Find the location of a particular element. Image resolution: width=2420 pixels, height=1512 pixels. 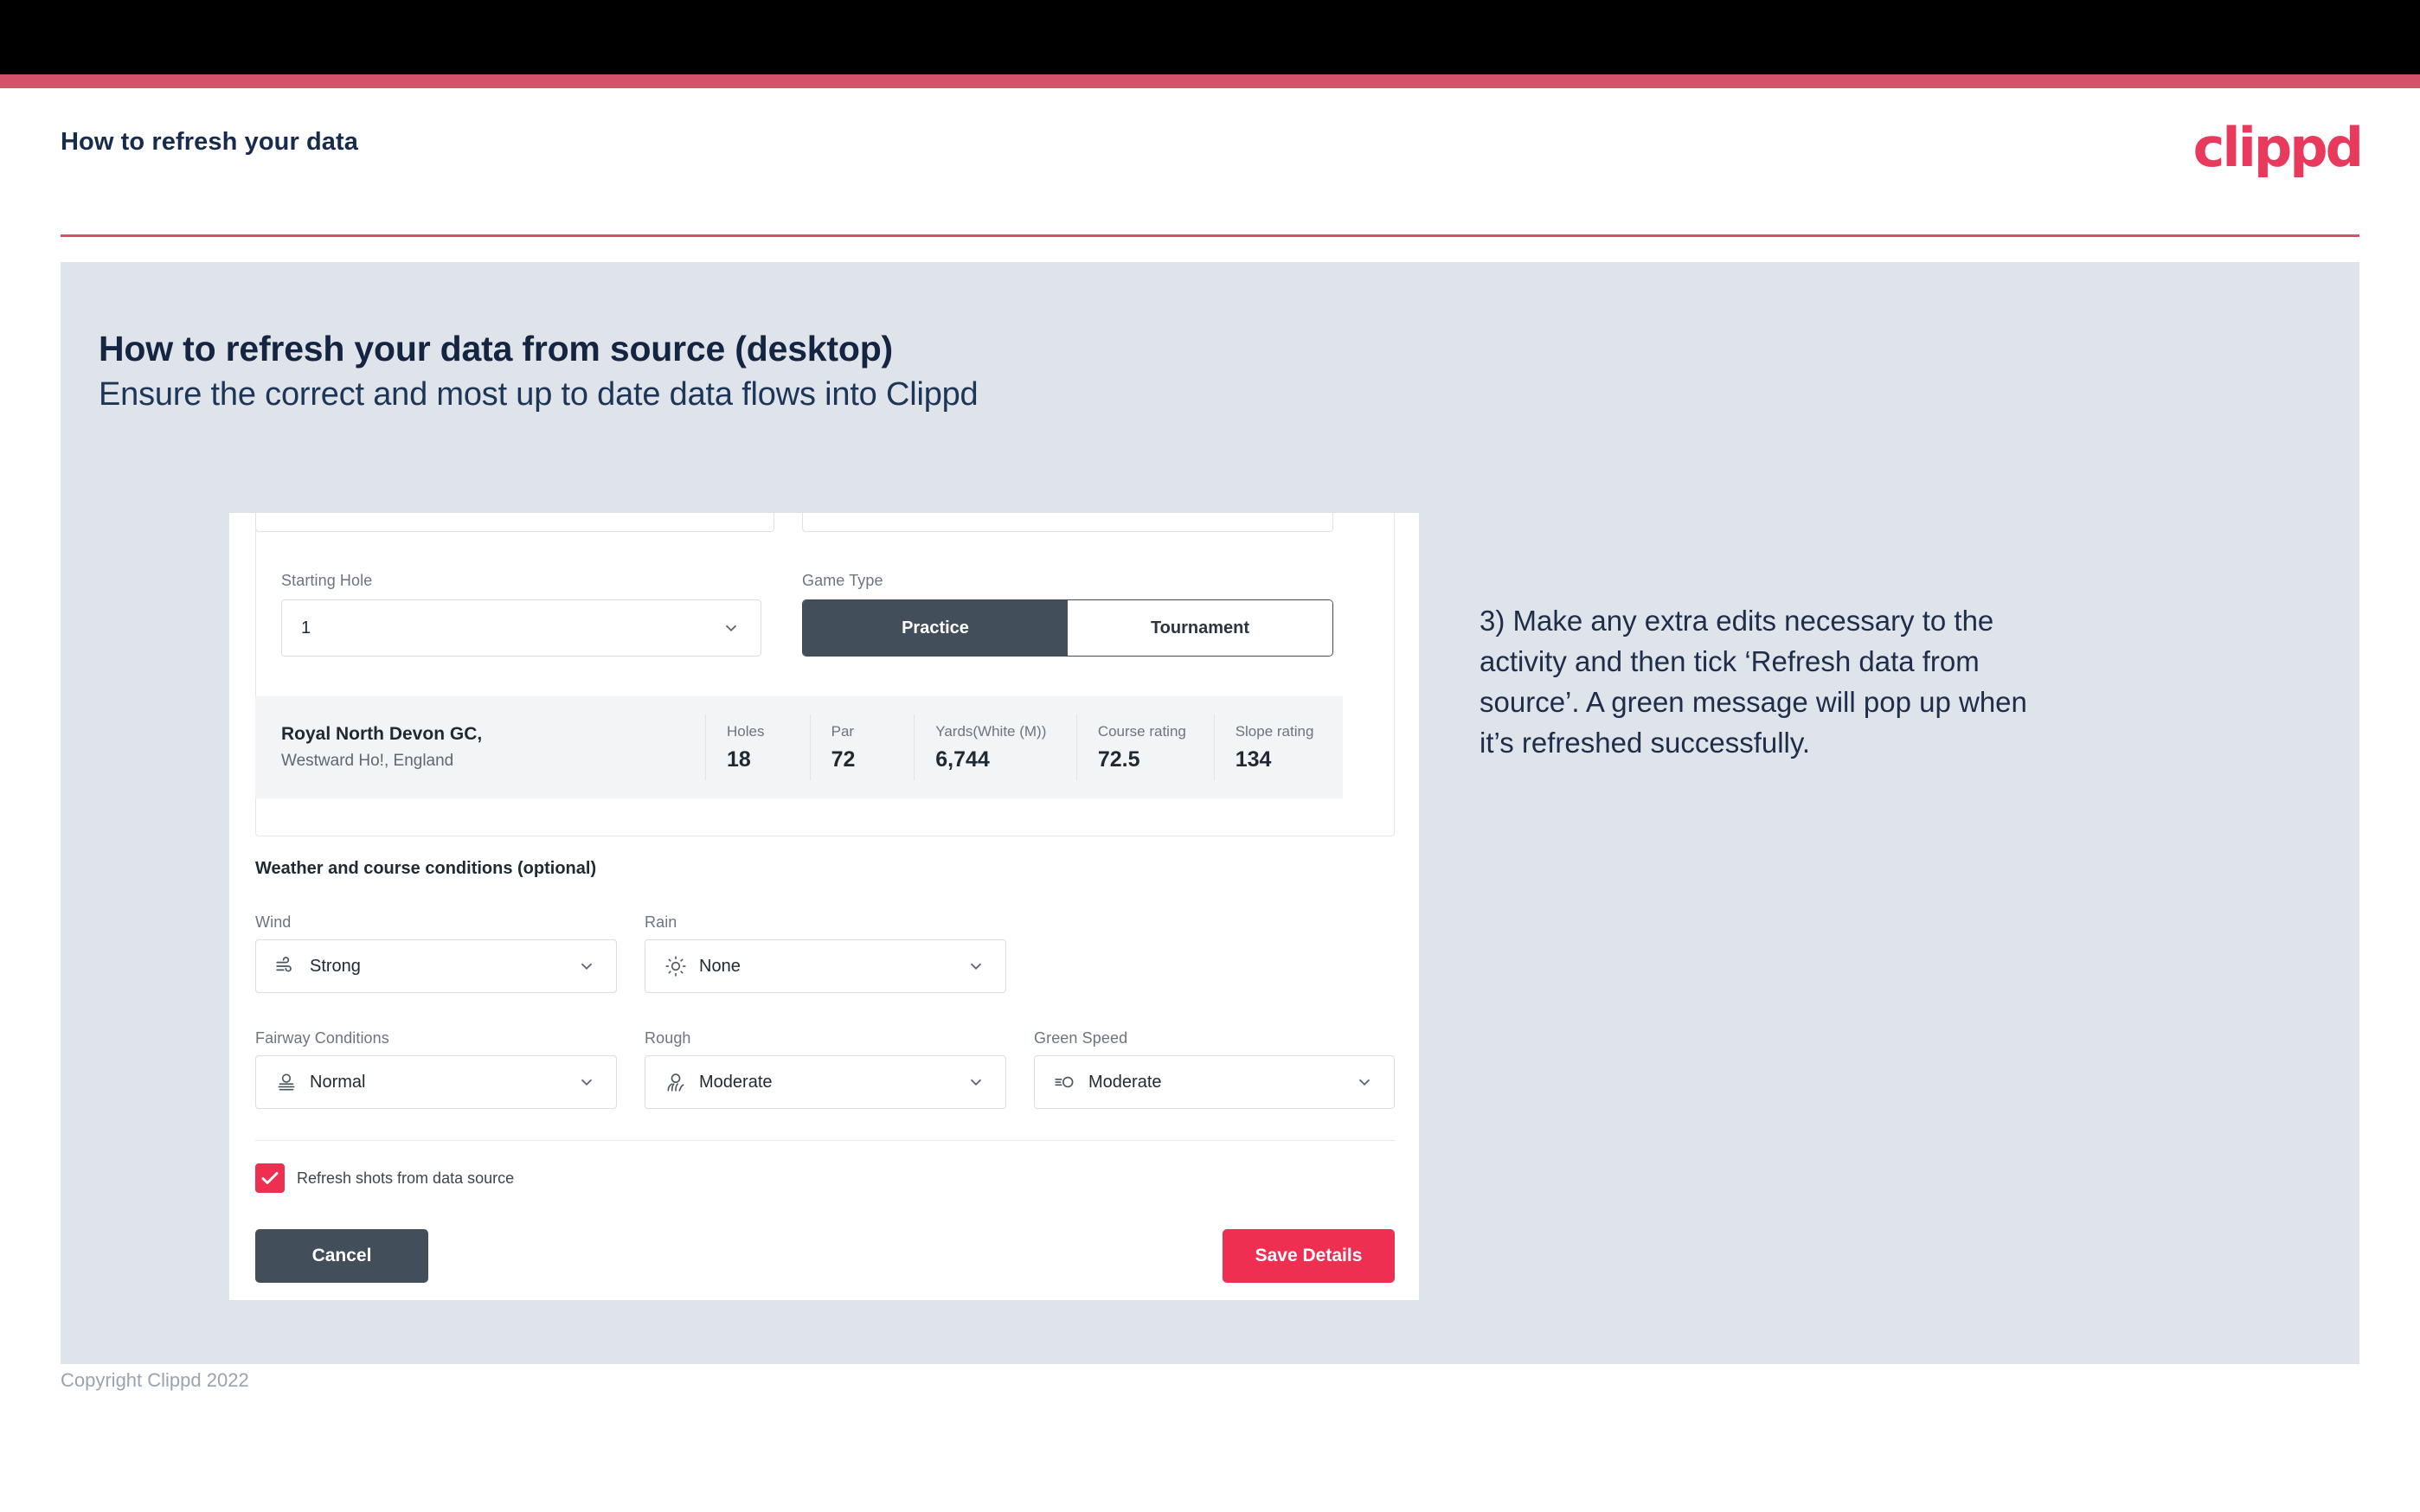

green-speed-label: Green Speed is located at coordinates (1081, 1038).